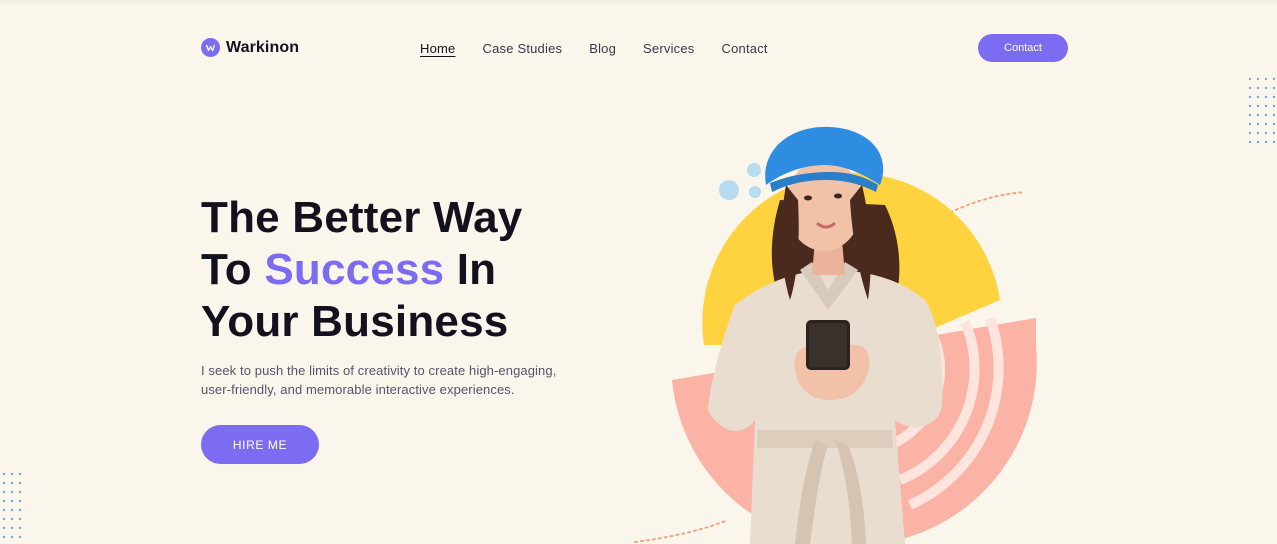  What do you see at coordinates (745, 48) in the screenshot?
I see `nav-item-contact: Contact` at bounding box center [745, 48].